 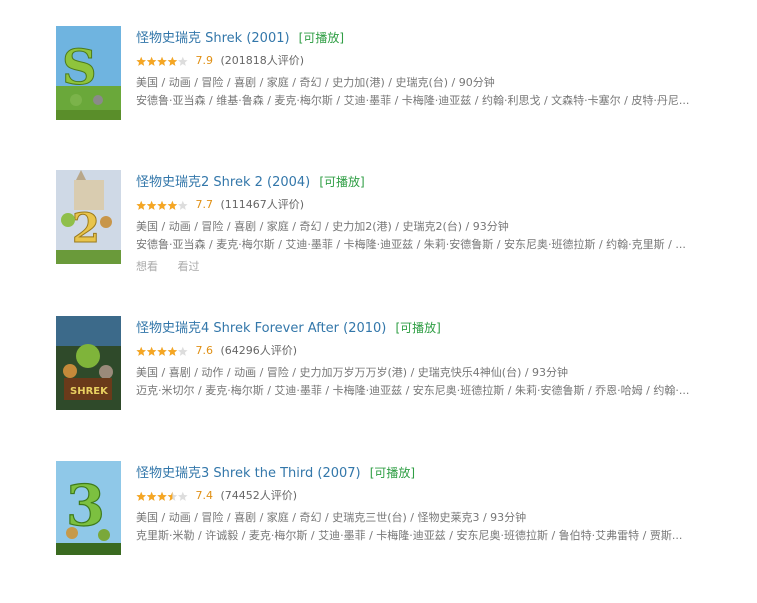 What do you see at coordinates (86, 228) in the screenshot?
I see `svg-text: 2` at bounding box center [86, 228].